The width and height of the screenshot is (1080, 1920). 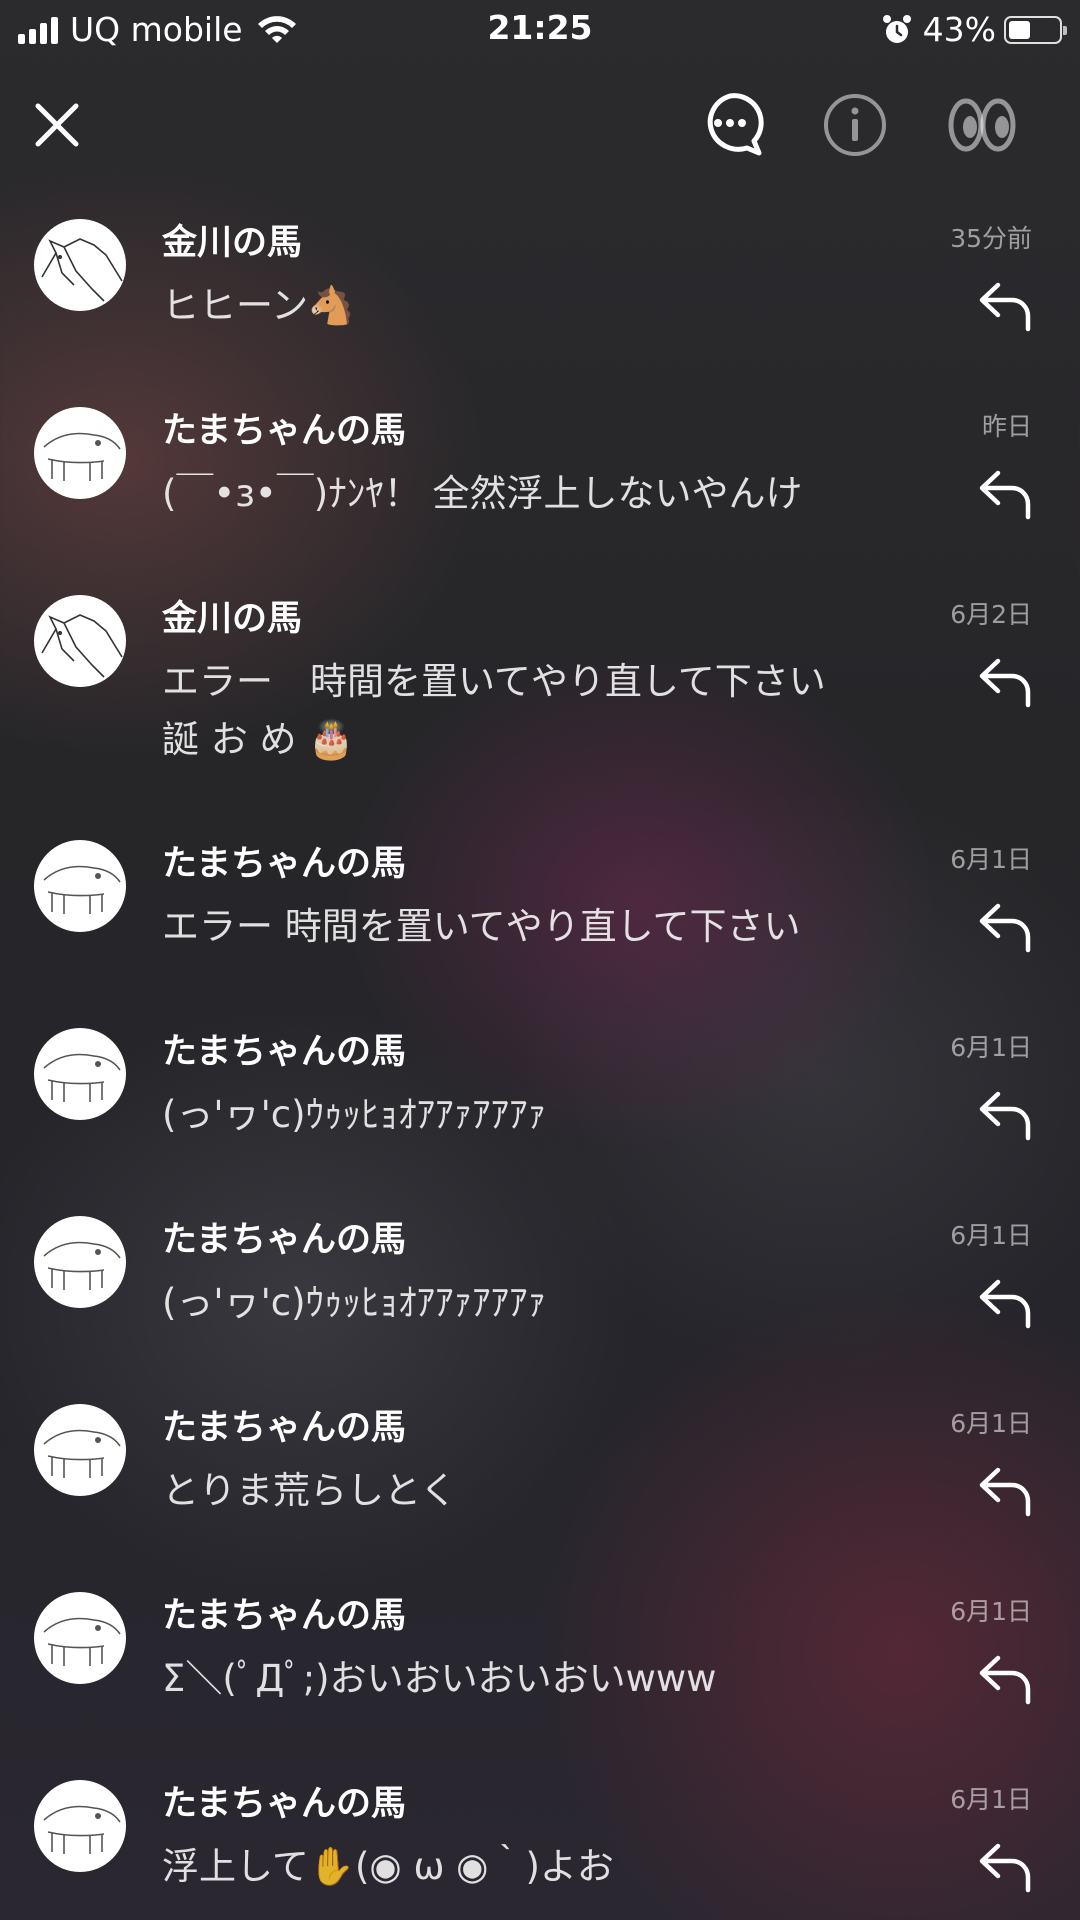 I want to click on comment-item: たまちゃんの馬 6月1日 浮上して✋(◉ ω ◉｀)よお, so click(x=540, y=1848).